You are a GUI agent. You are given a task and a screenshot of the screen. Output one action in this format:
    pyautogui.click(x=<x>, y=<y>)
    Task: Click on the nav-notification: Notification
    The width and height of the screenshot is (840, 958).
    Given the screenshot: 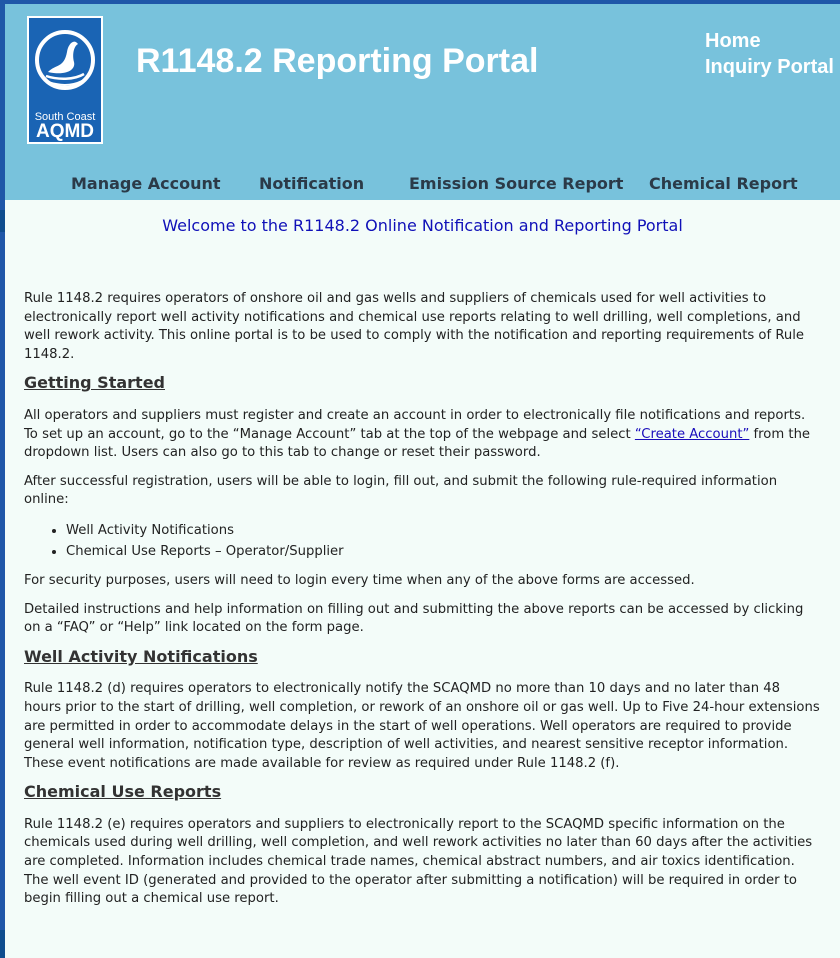 What is the action you would take?
    pyautogui.click(x=311, y=183)
    